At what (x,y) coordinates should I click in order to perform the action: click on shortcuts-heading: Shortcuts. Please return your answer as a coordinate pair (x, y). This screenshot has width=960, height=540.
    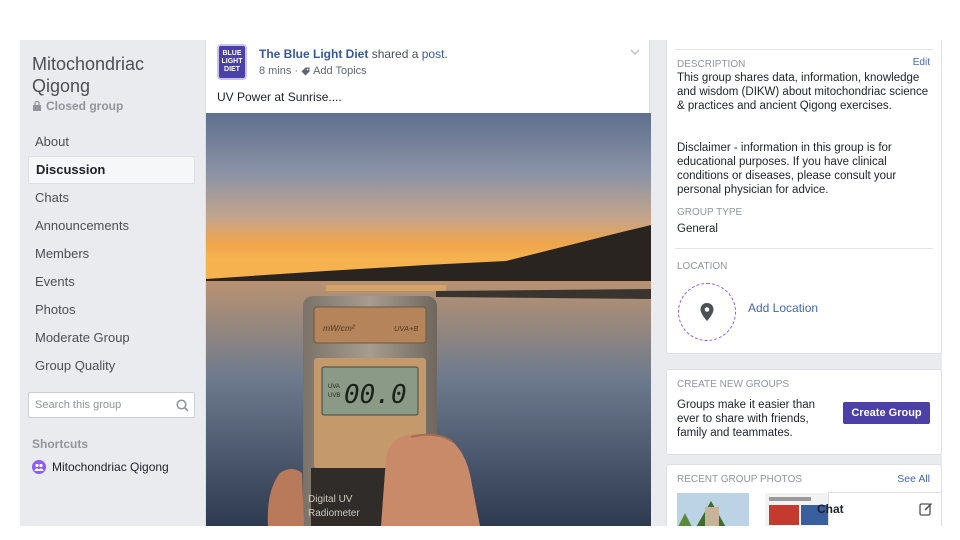
    Looking at the image, I should click on (60, 444).